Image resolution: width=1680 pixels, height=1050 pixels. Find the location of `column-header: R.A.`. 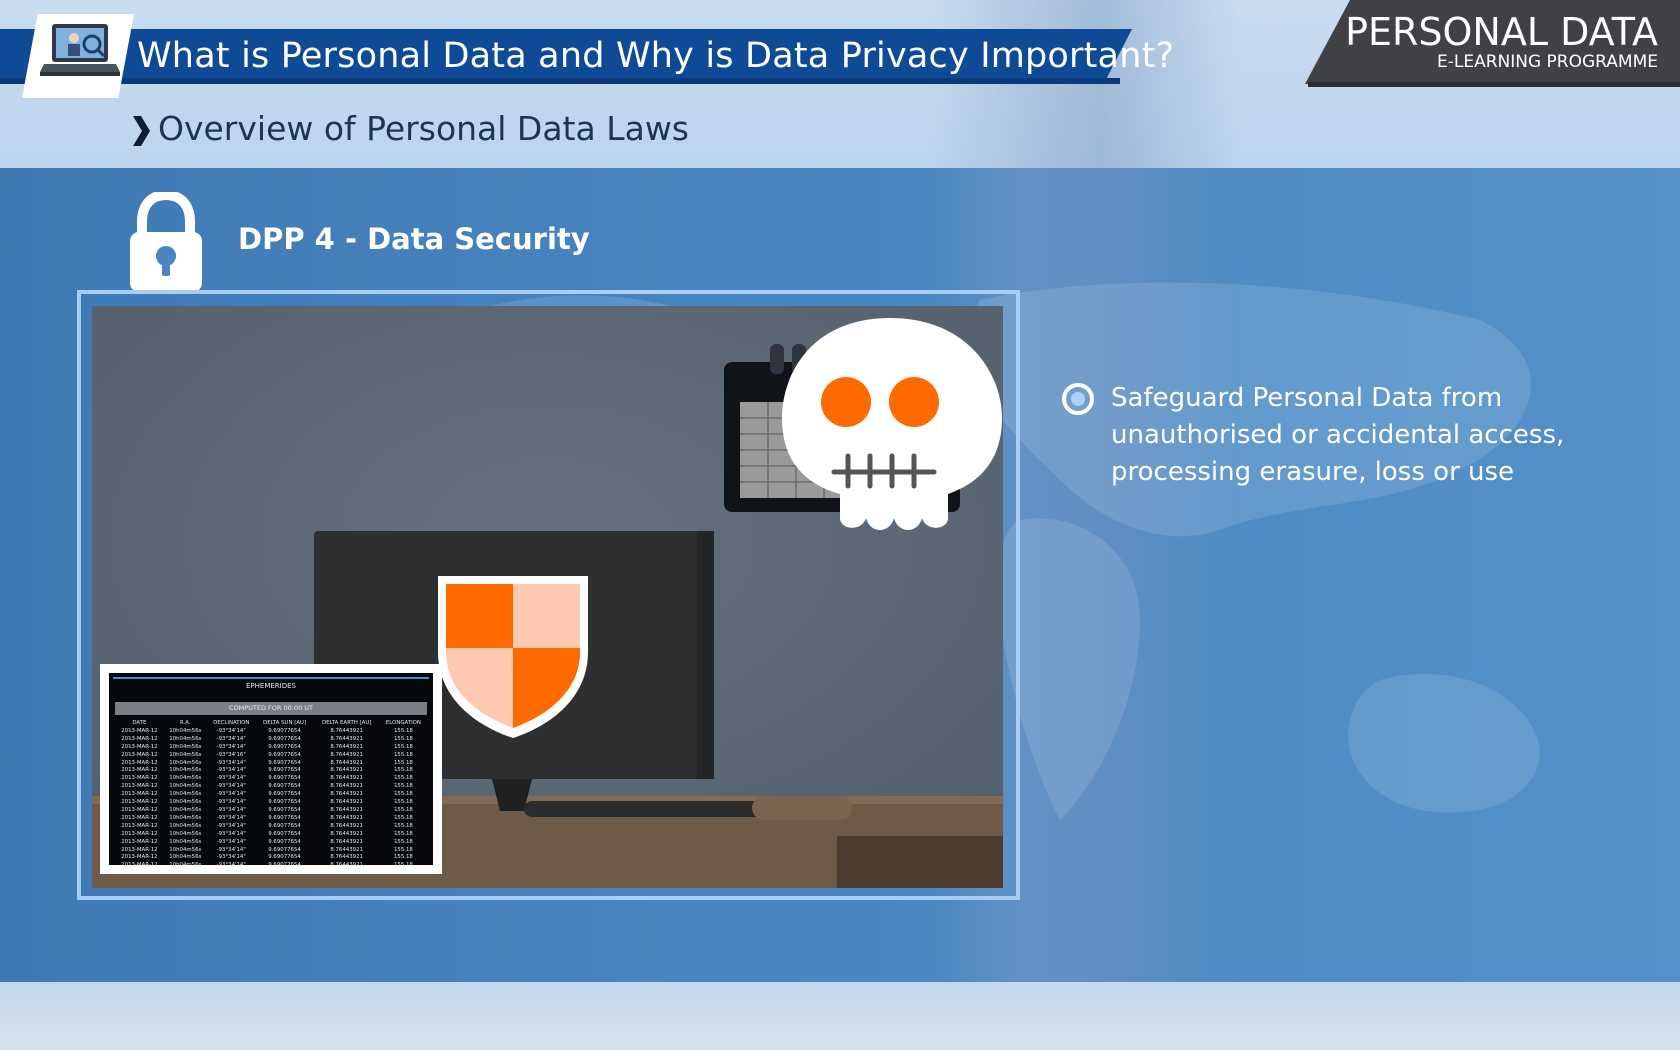

column-header: R.A. is located at coordinates (185, 723).